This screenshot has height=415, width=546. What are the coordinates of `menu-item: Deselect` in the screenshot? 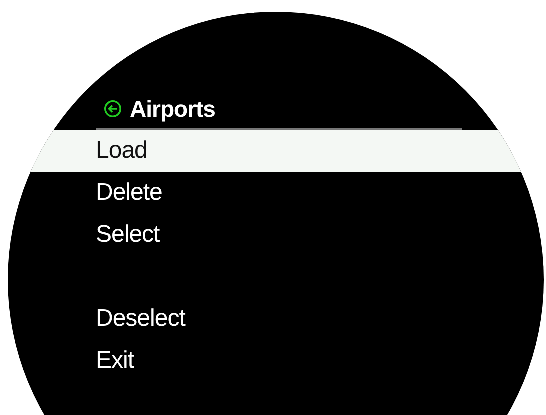 It's located at (276, 319).